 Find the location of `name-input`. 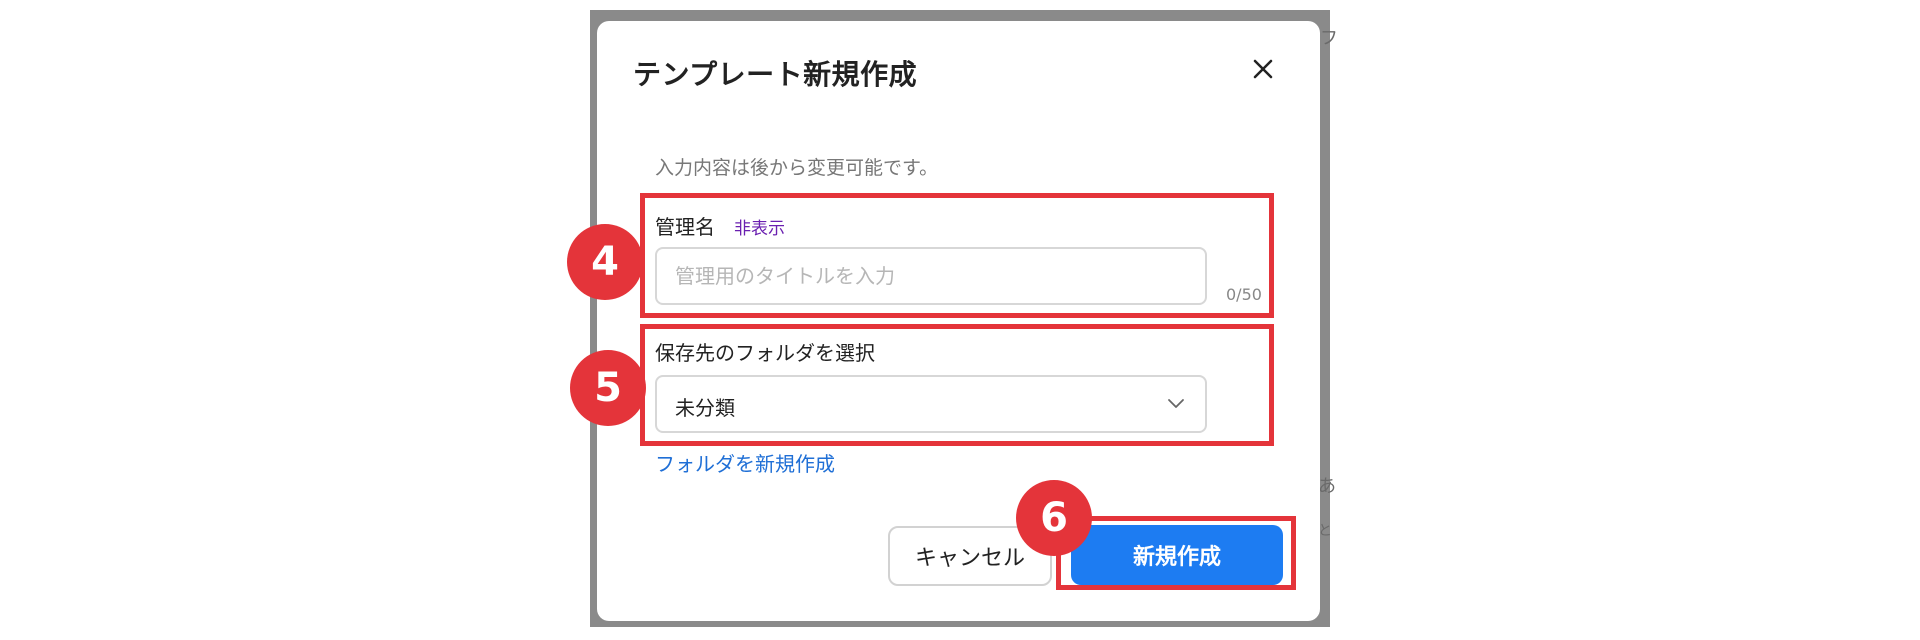

name-input is located at coordinates (931, 276).